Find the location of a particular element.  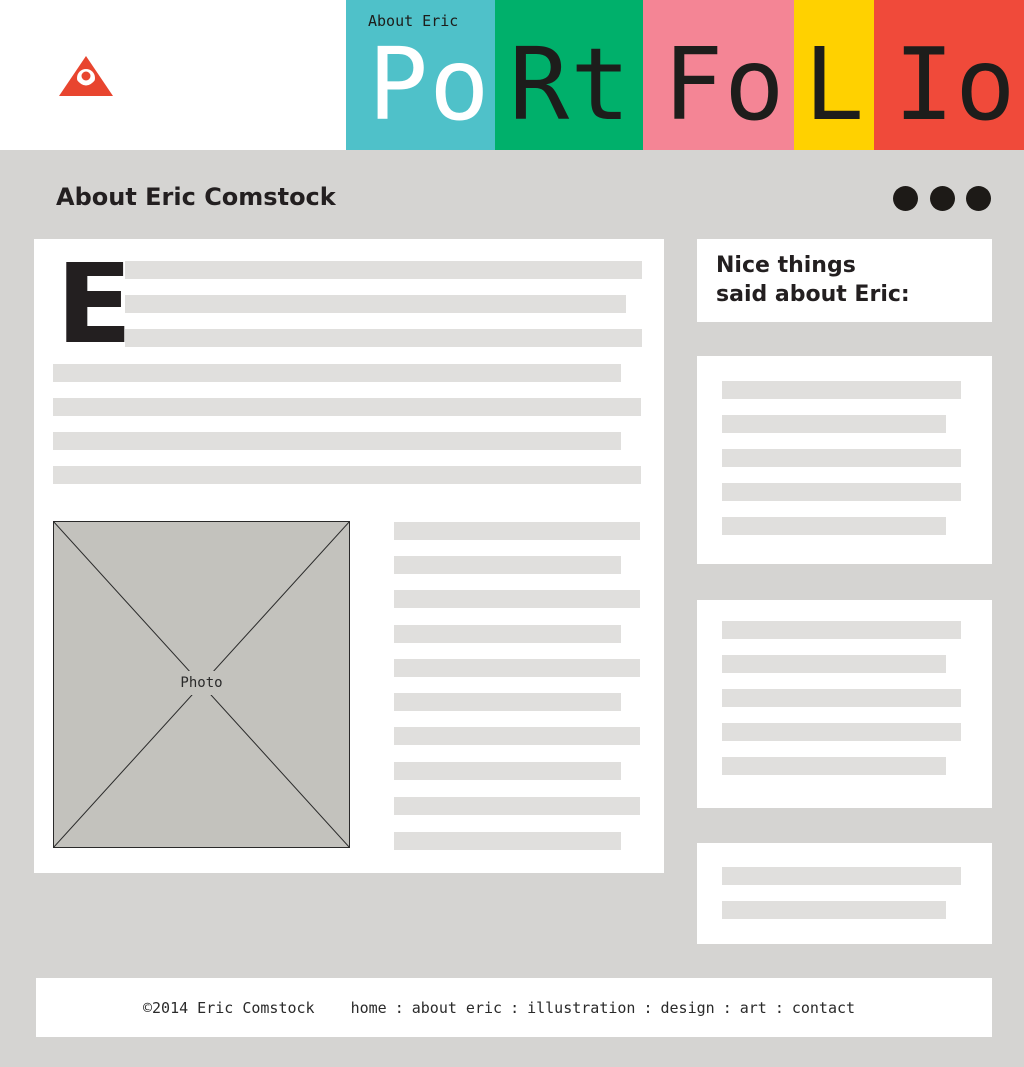

photo-label: Photo is located at coordinates (201, 683).